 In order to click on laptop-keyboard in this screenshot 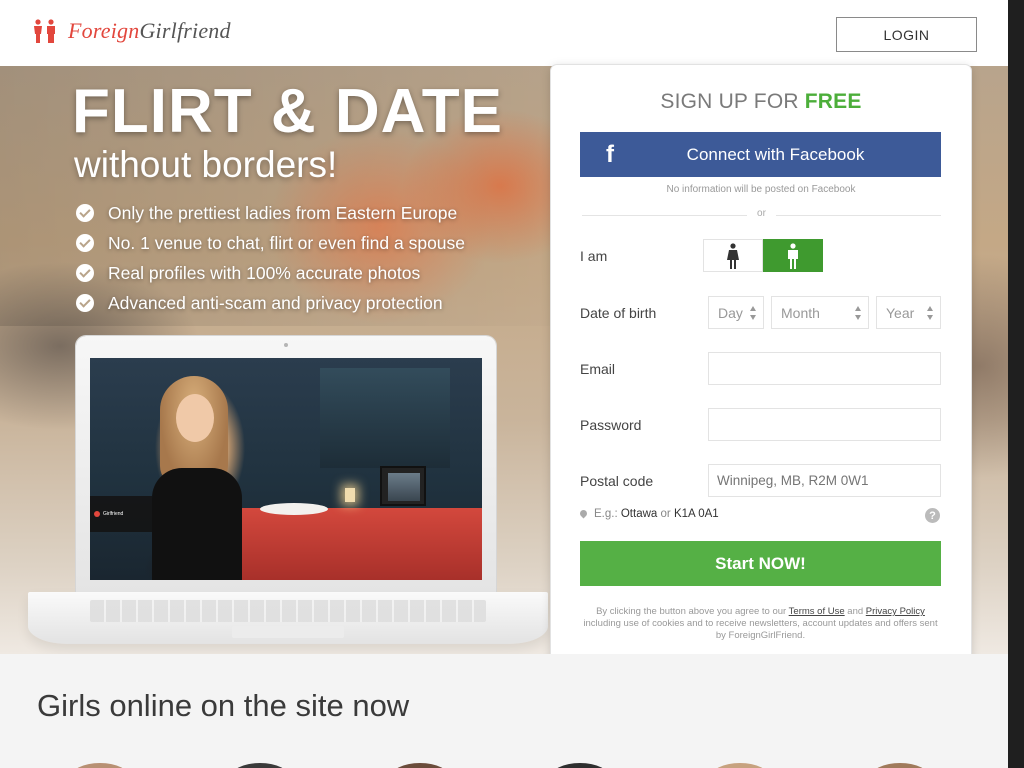, I will do `click(288, 611)`.